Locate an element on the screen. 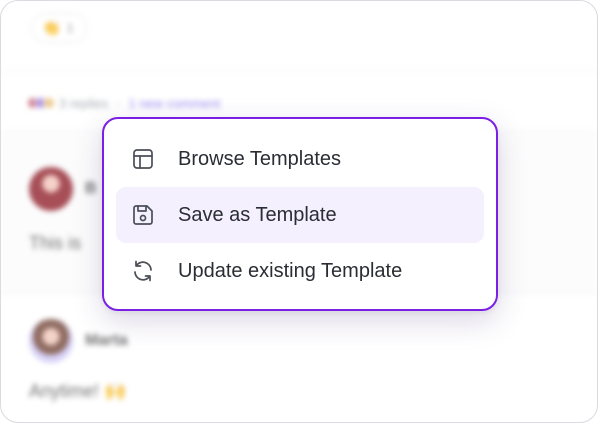  menu-item-label: Save as Template is located at coordinates (257, 214).